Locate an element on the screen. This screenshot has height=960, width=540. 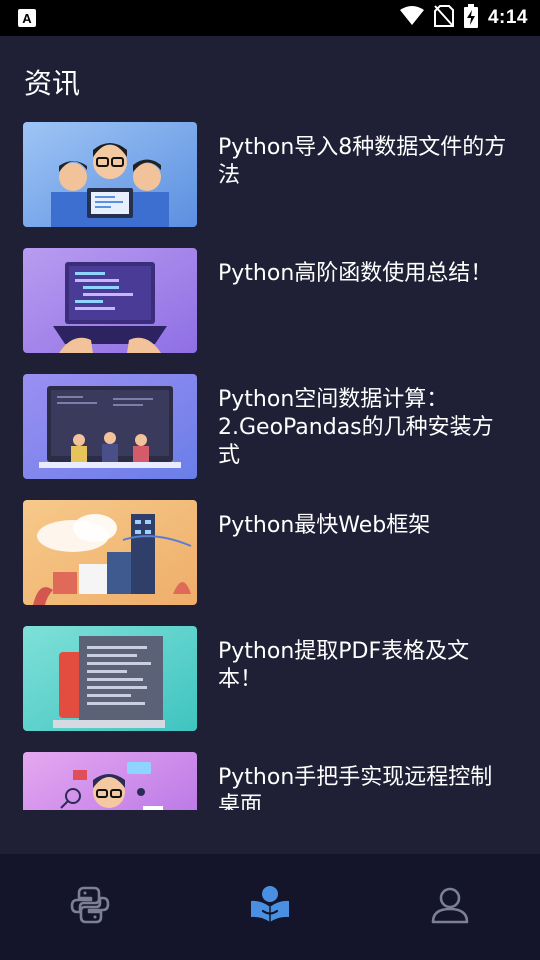
battery-charging-icon is located at coordinates (470, 18).